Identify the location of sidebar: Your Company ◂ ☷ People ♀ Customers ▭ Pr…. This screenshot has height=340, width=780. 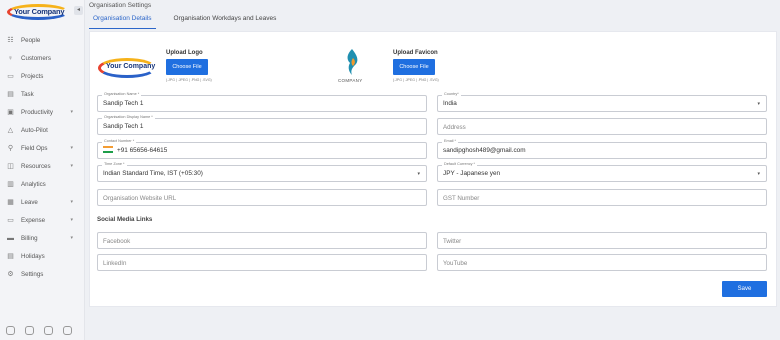
(42, 170).